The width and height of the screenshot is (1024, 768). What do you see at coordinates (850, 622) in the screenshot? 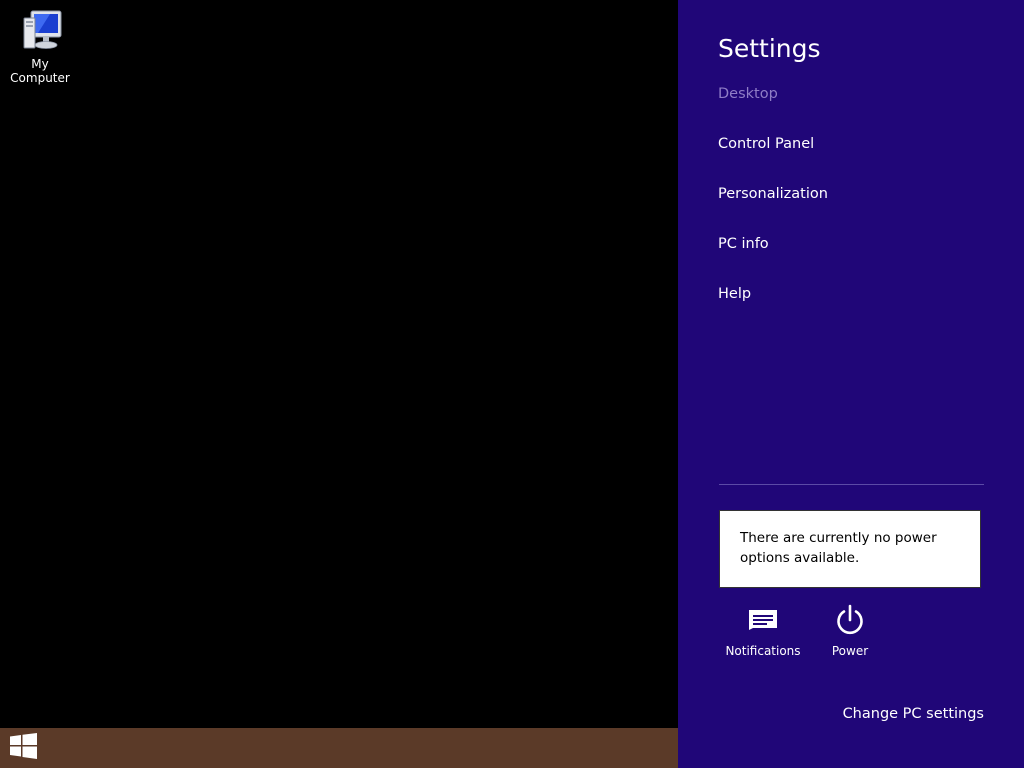
I see `power-icon` at bounding box center [850, 622].